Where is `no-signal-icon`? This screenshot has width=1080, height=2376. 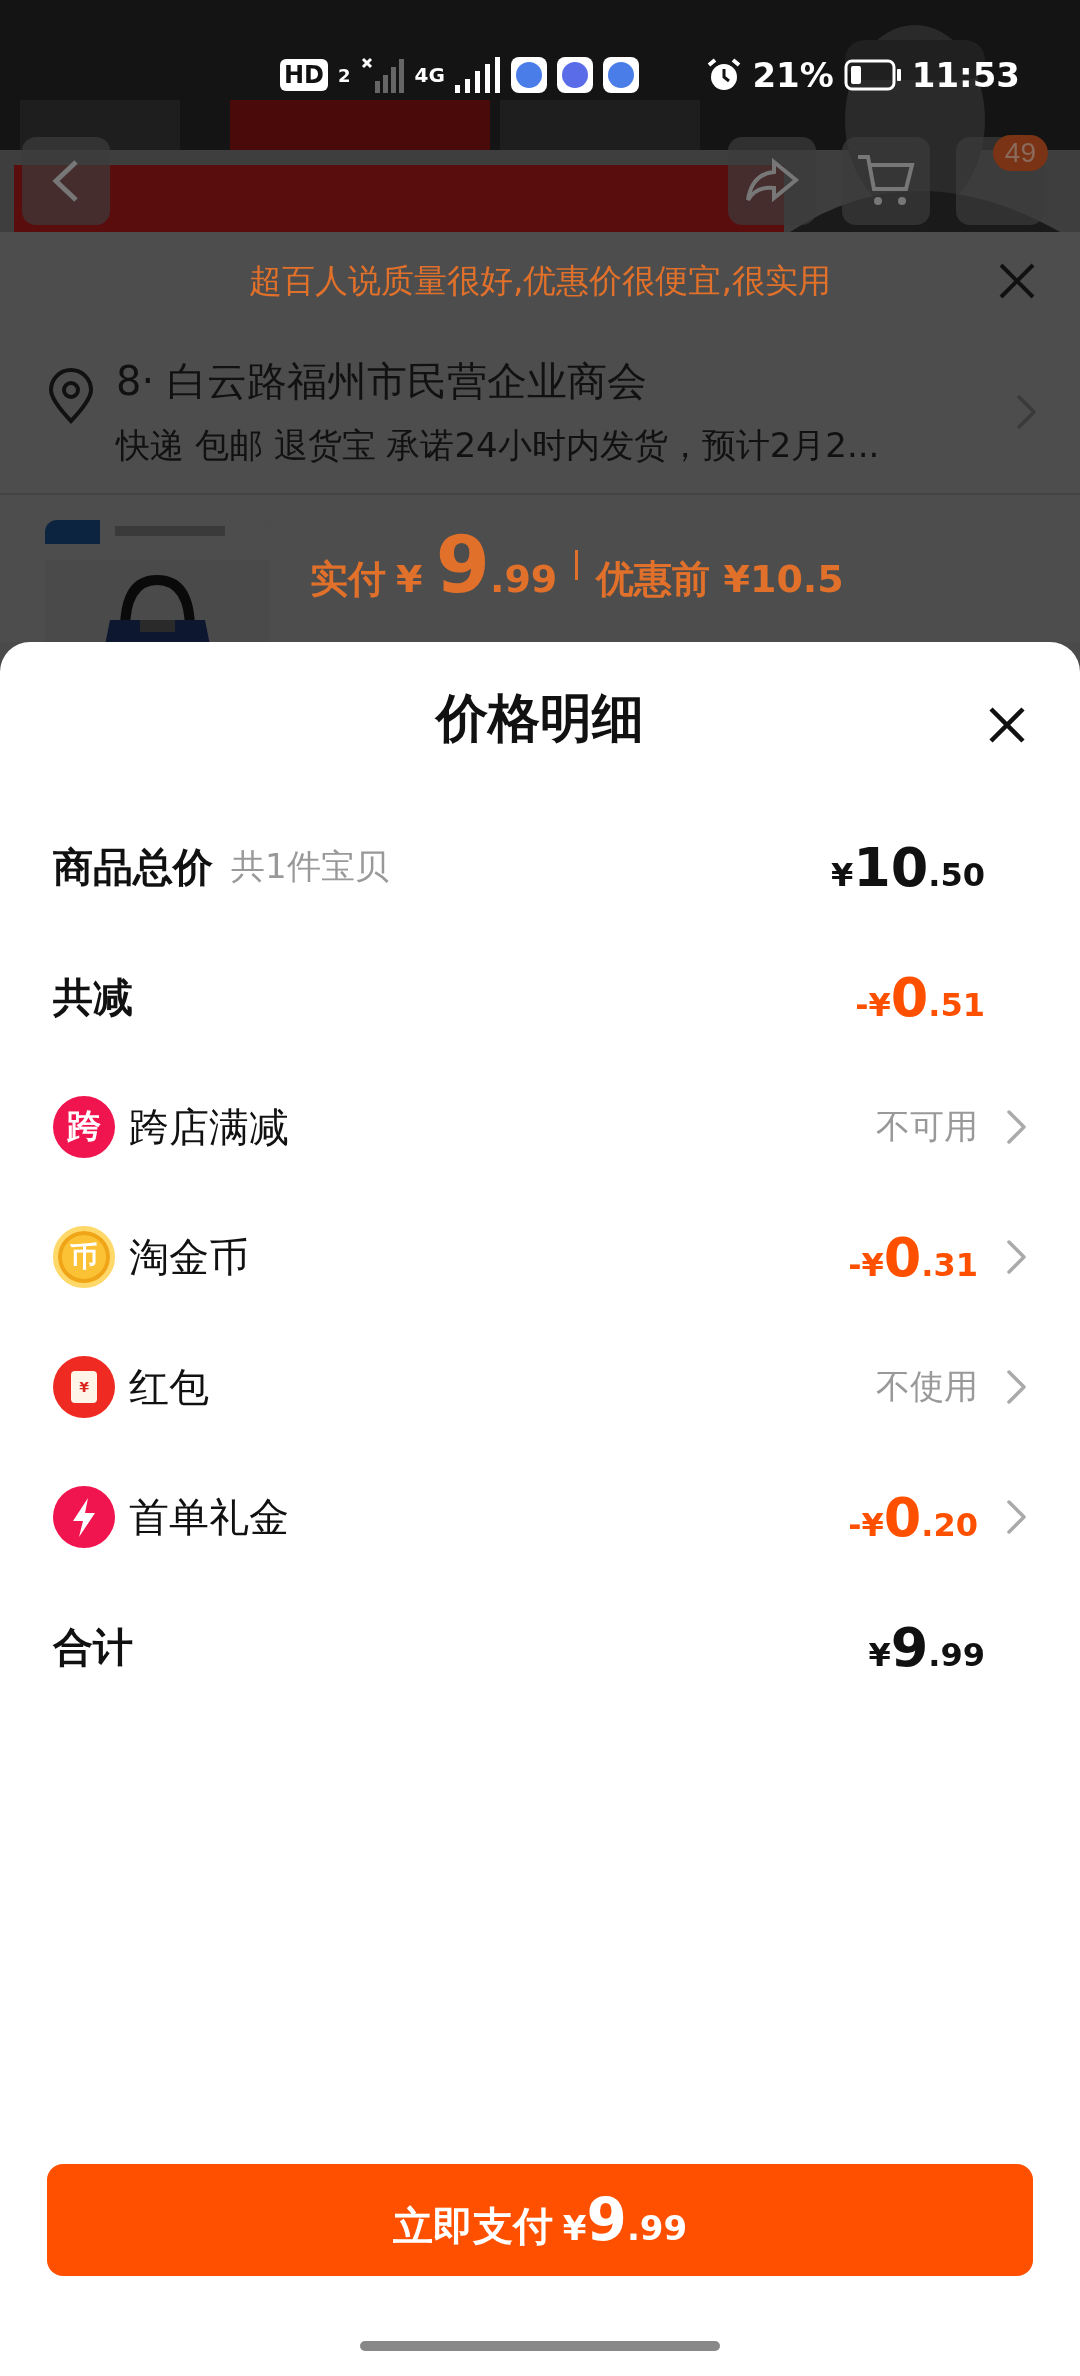 no-signal-icon is located at coordinates (382, 75).